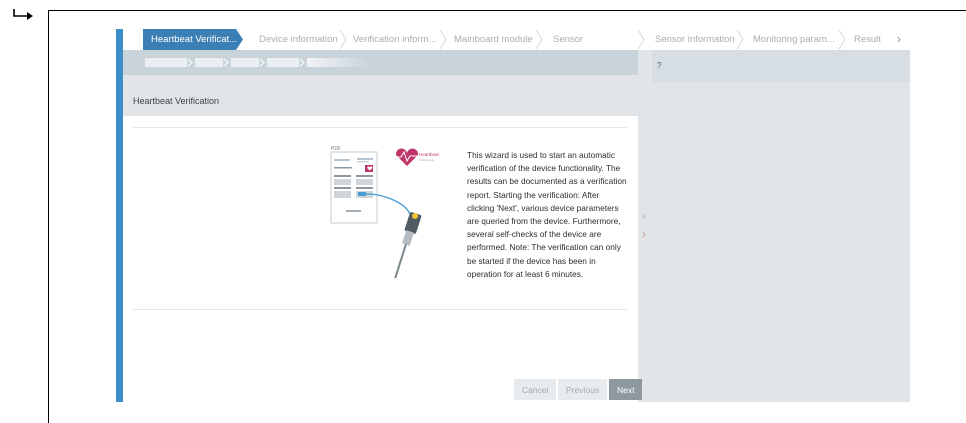  I want to click on previous-button: Previous, so click(583, 389).